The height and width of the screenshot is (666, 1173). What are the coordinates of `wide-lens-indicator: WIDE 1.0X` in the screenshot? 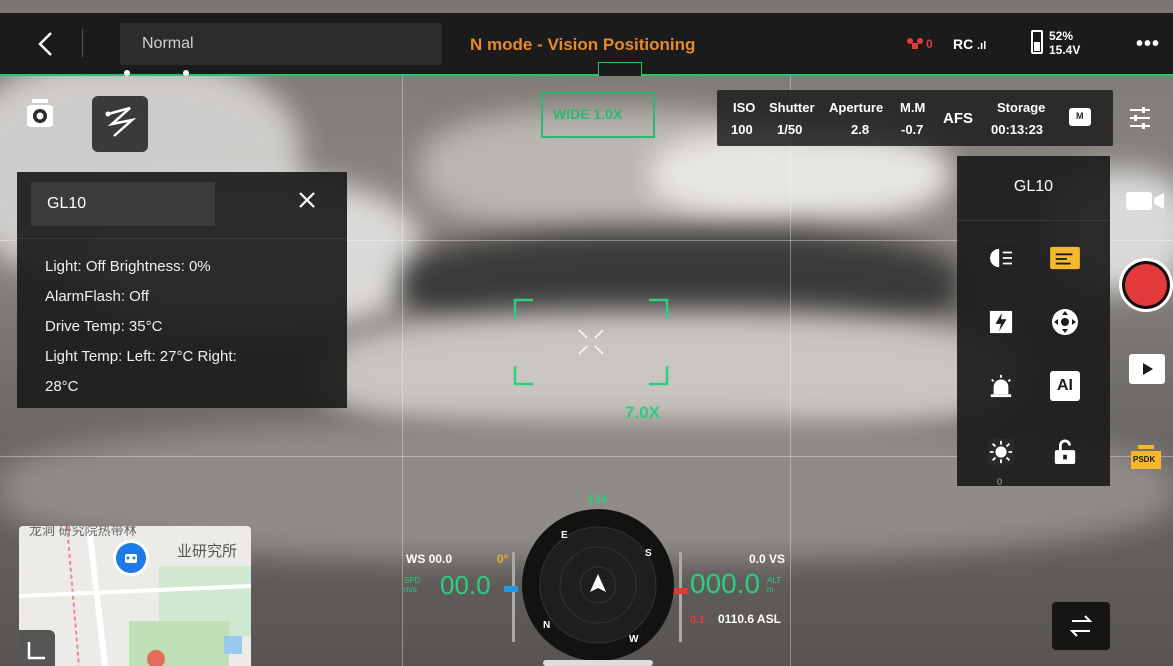 It's located at (598, 115).